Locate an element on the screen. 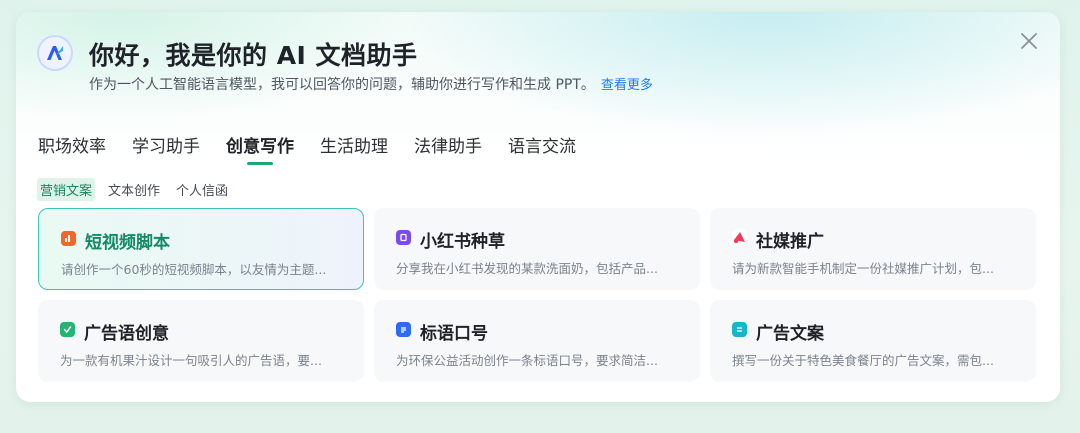  subtab-text-creation: 文本创作 is located at coordinates (134, 189).